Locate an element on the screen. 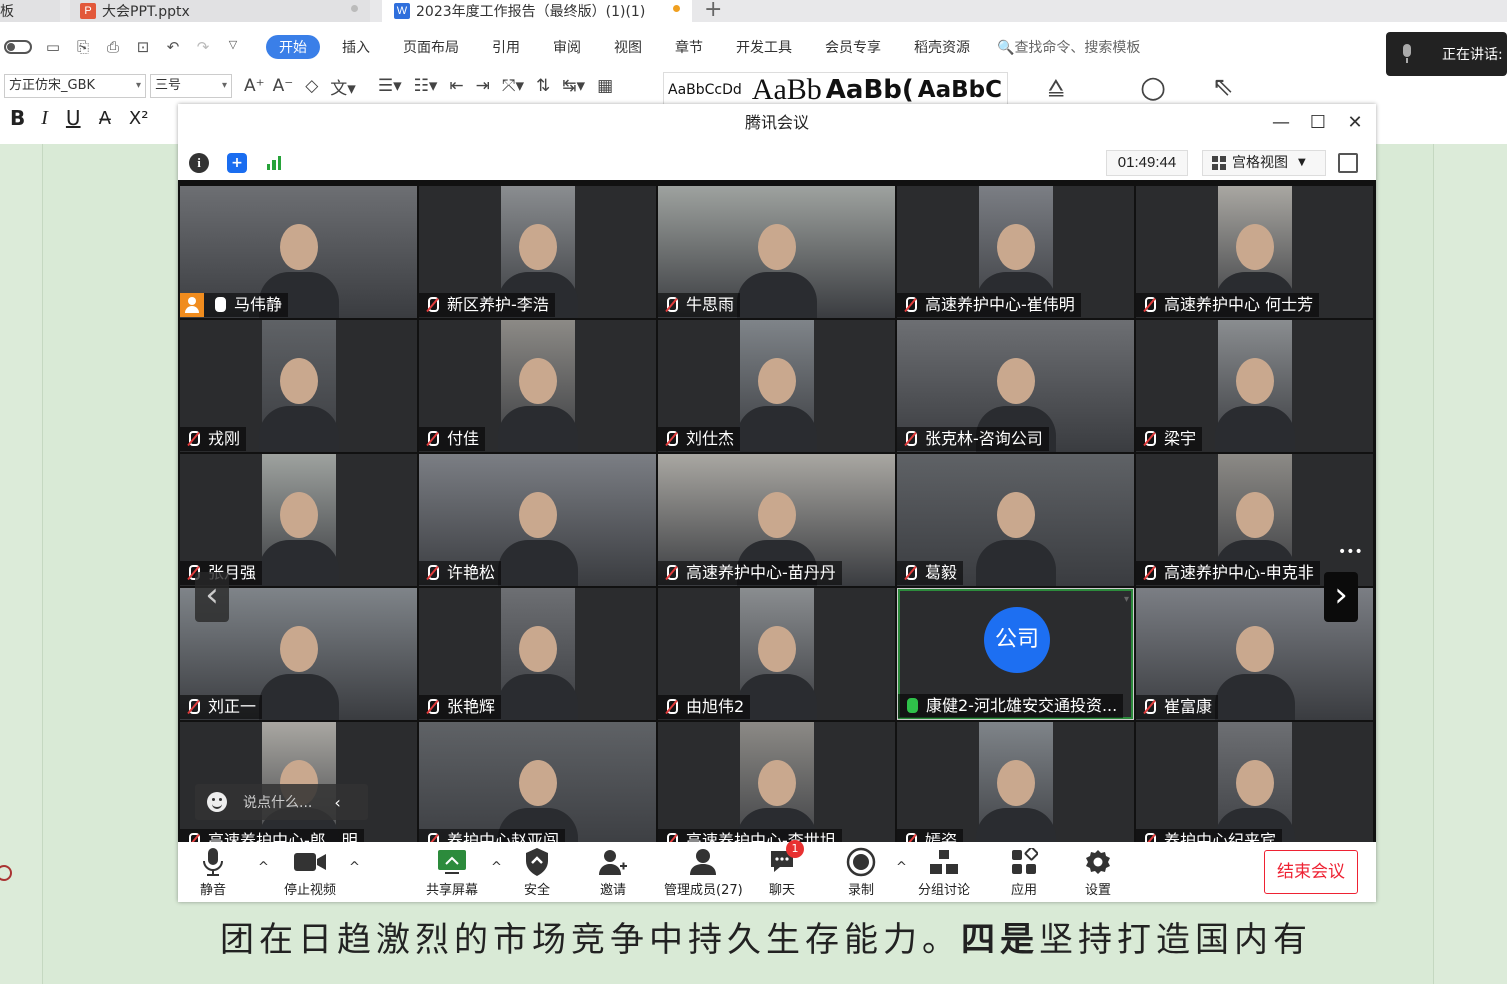  chat-quick-input: 说点什么... ‹ is located at coordinates (281, 802).